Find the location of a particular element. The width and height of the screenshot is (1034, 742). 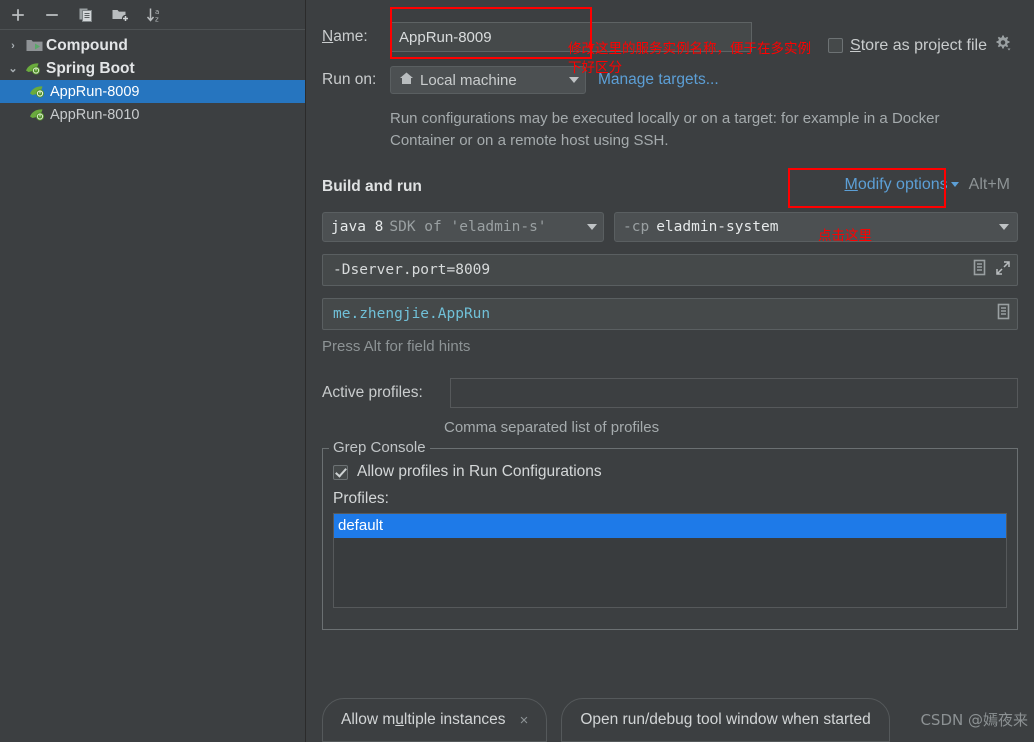

annotation-modify-options: 点击这里 is located at coordinates (845, 236).